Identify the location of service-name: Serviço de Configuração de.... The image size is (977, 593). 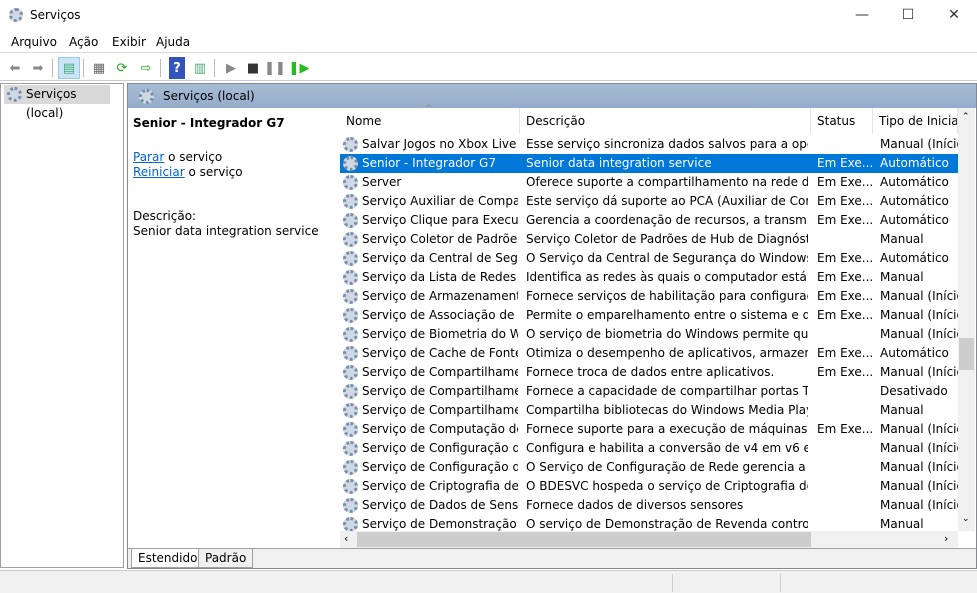
(440, 448).